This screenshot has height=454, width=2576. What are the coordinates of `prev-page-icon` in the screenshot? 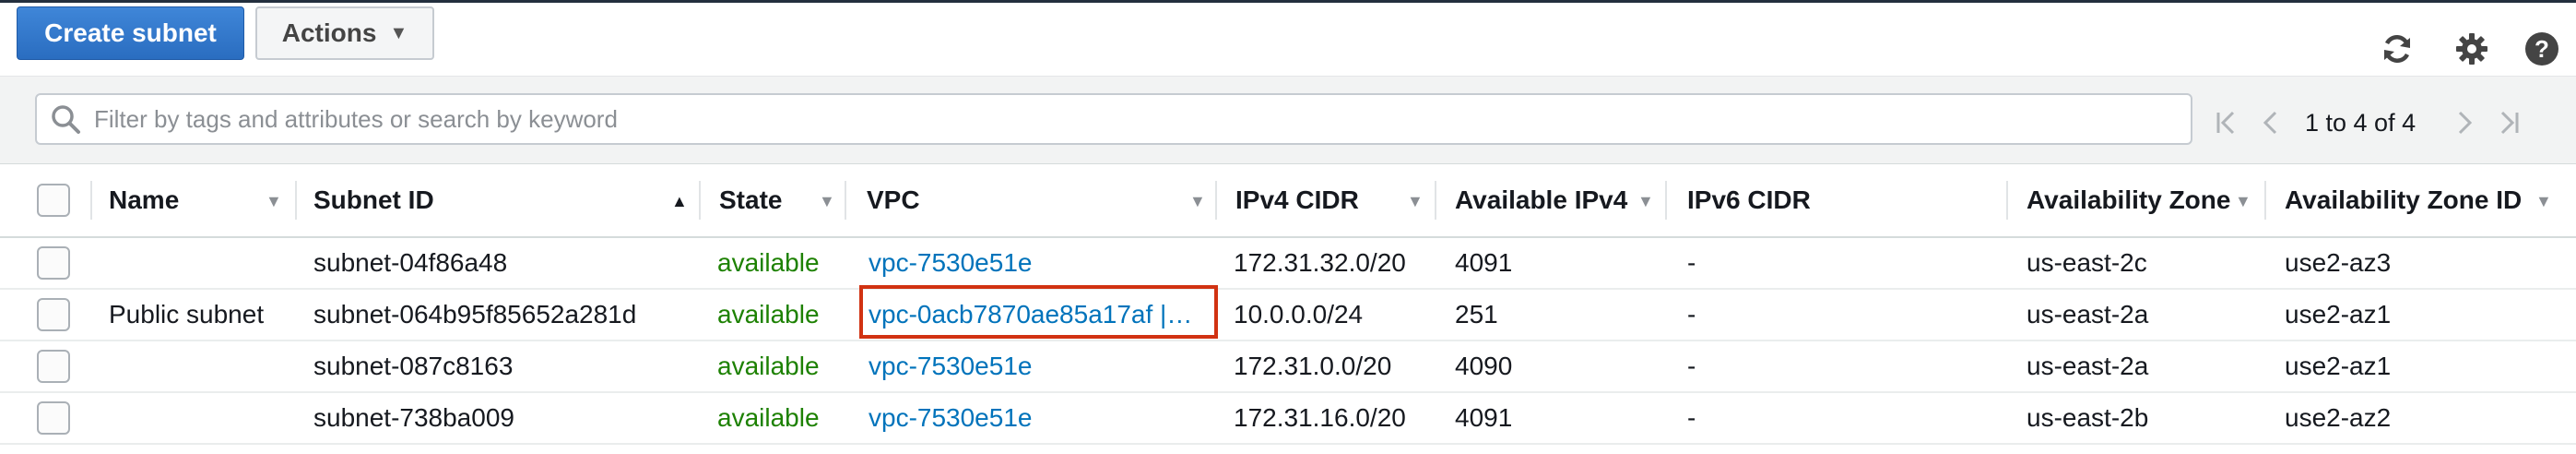 It's located at (2270, 122).